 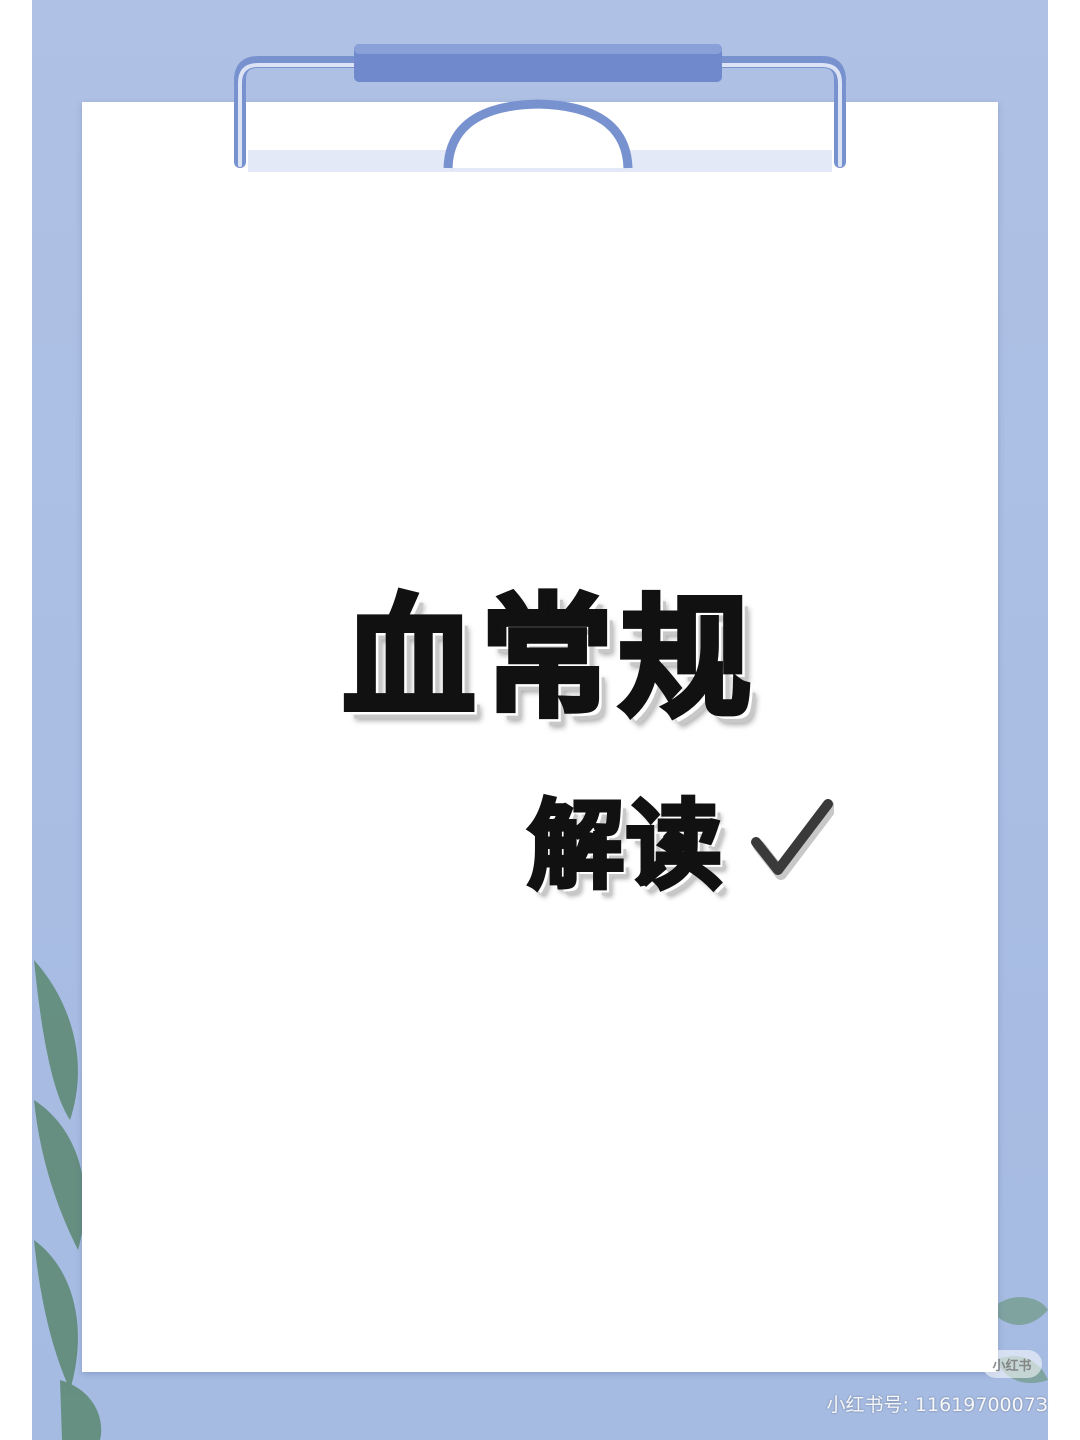 What do you see at coordinates (1012, 1364) in the screenshot?
I see `watermark-badge: 小红书` at bounding box center [1012, 1364].